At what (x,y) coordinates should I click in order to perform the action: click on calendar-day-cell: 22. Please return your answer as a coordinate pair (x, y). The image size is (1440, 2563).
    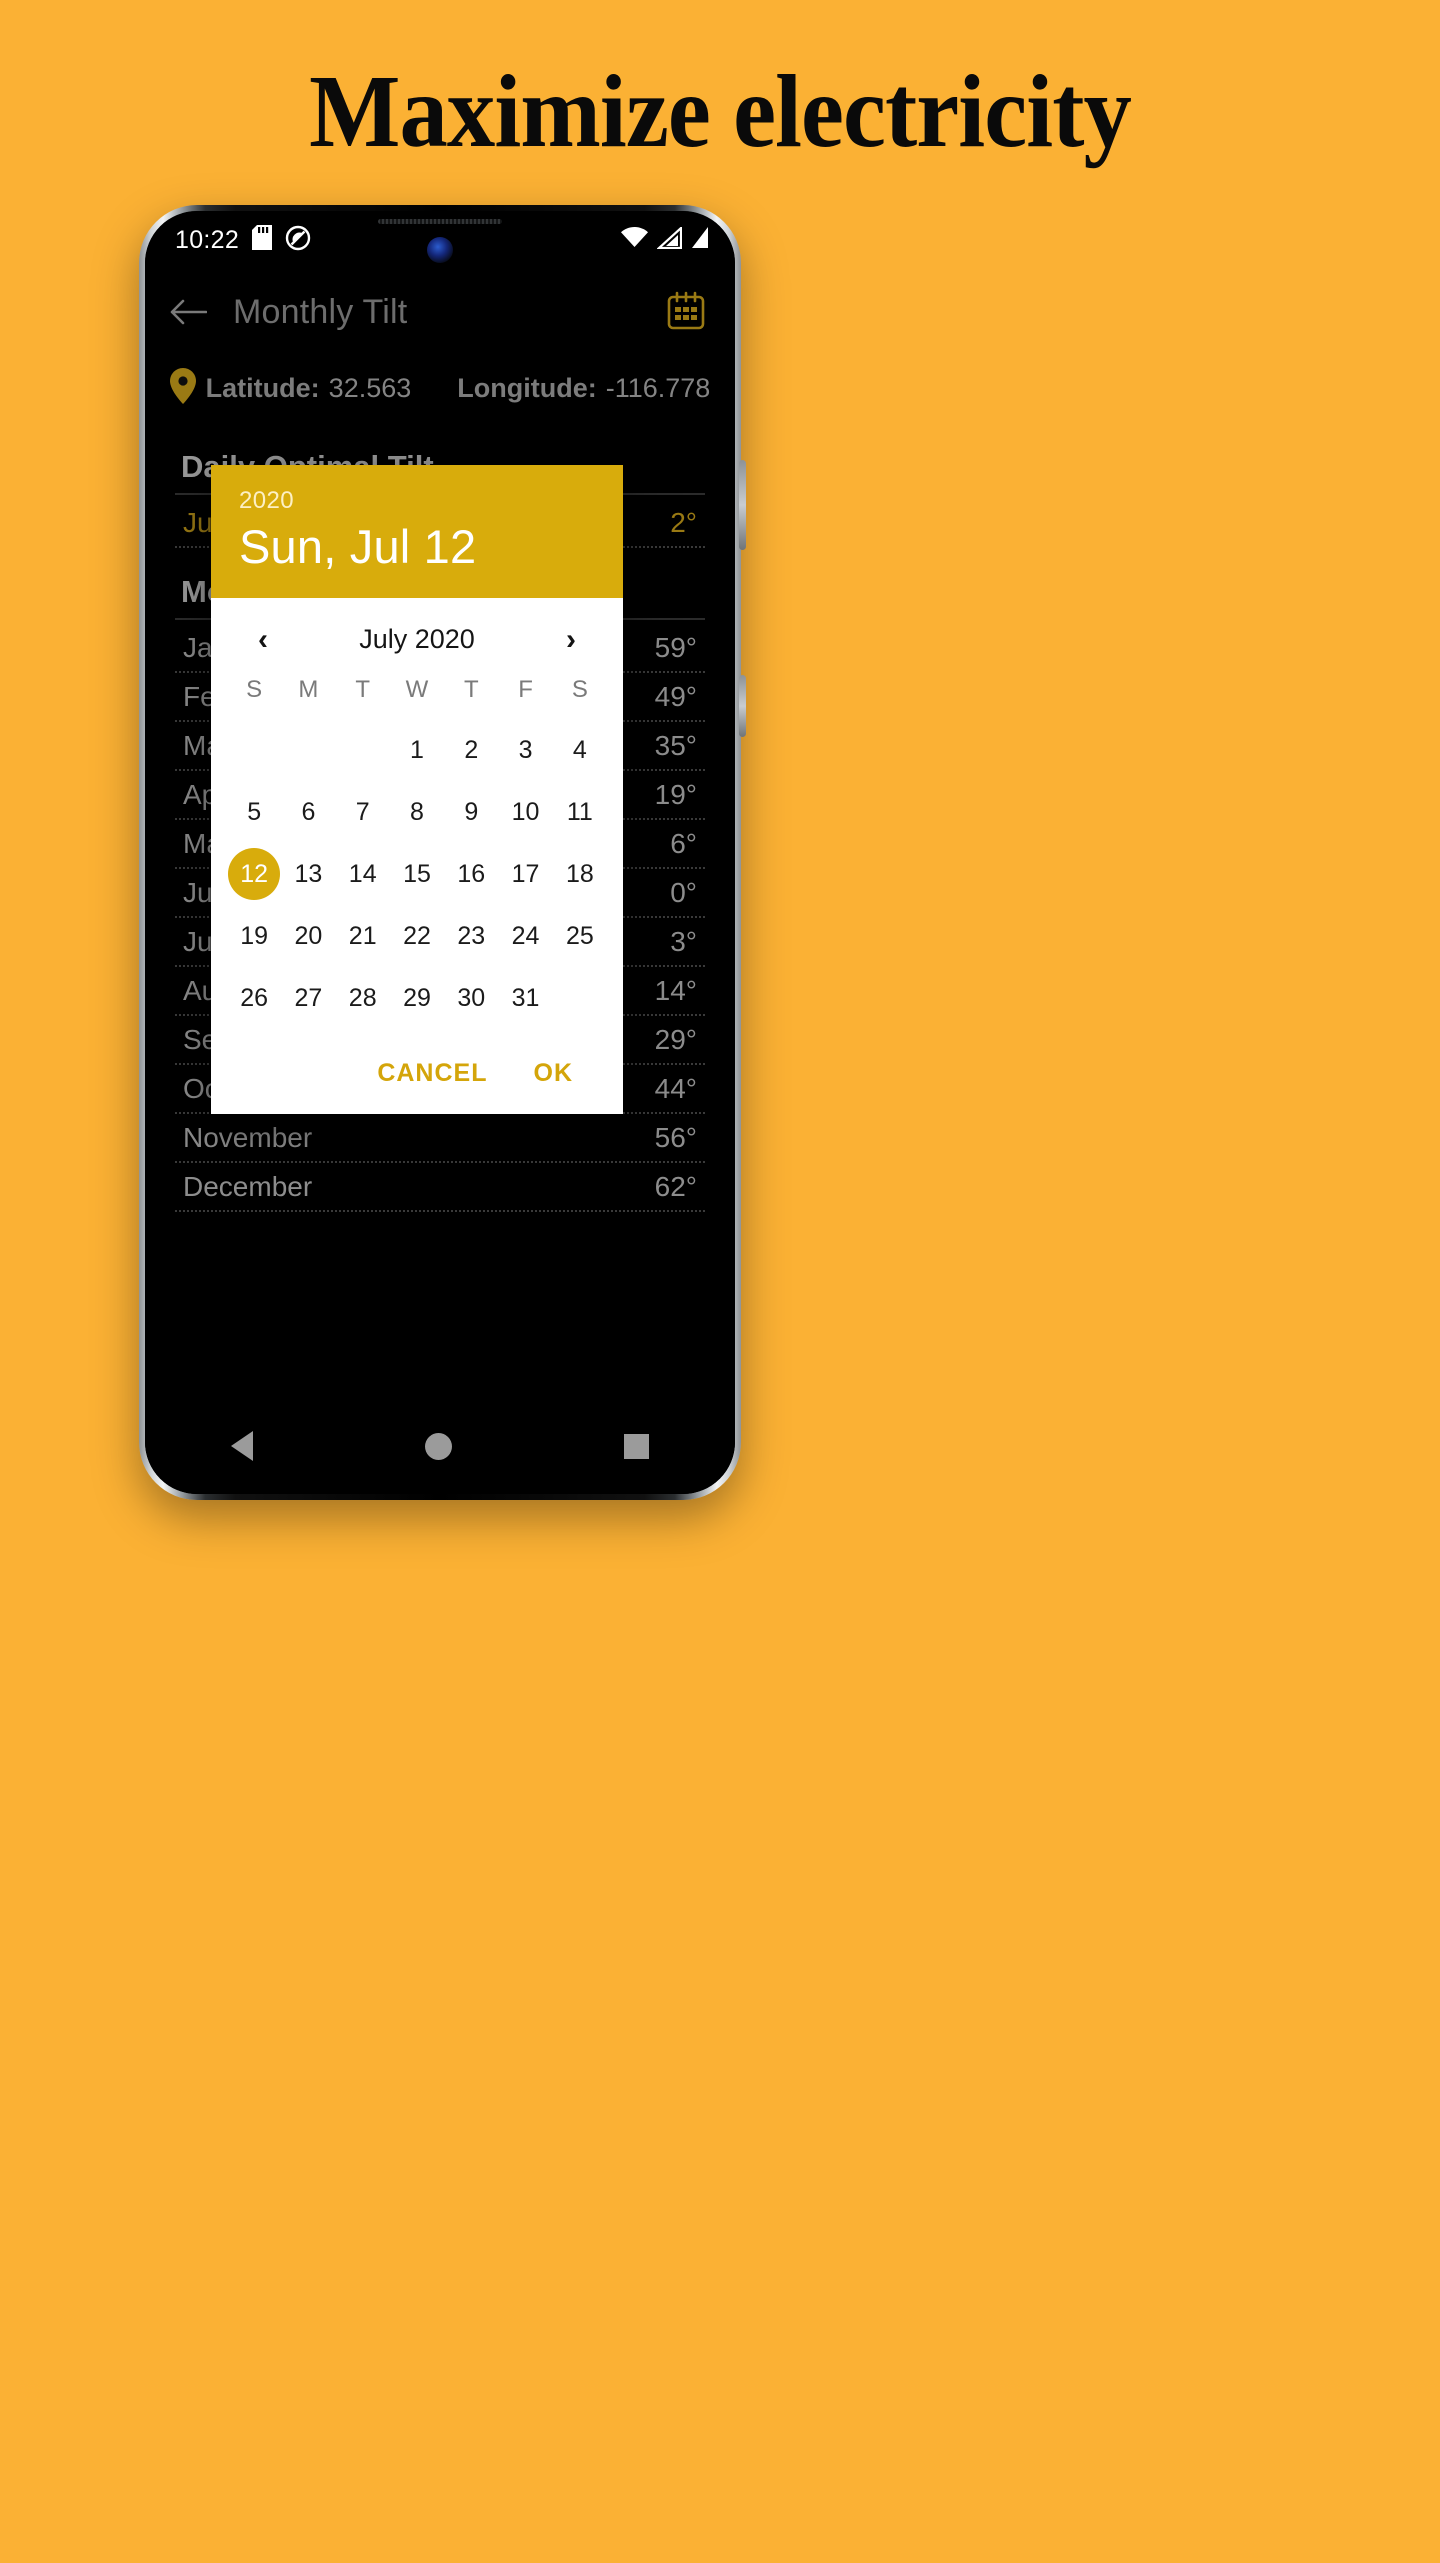
    Looking at the image, I should click on (417, 936).